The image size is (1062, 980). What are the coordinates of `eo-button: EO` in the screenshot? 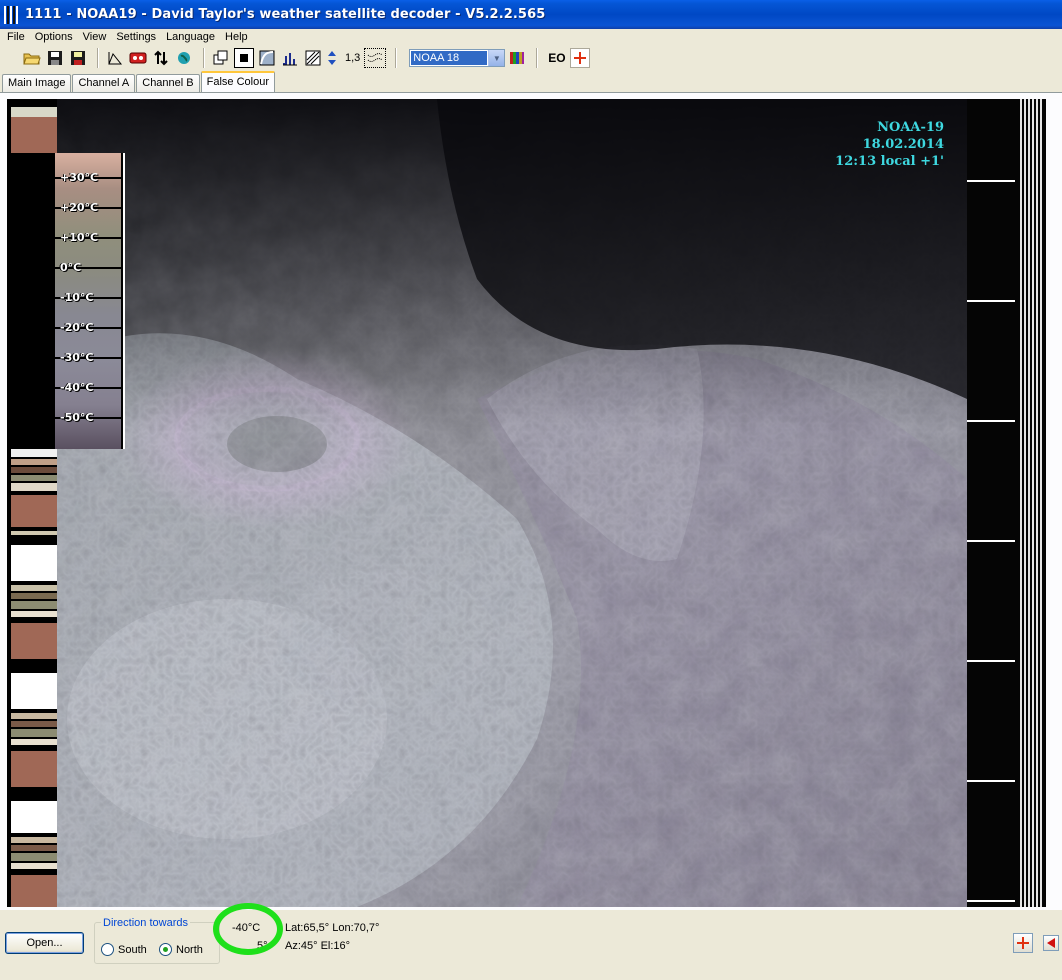 It's located at (556, 58).